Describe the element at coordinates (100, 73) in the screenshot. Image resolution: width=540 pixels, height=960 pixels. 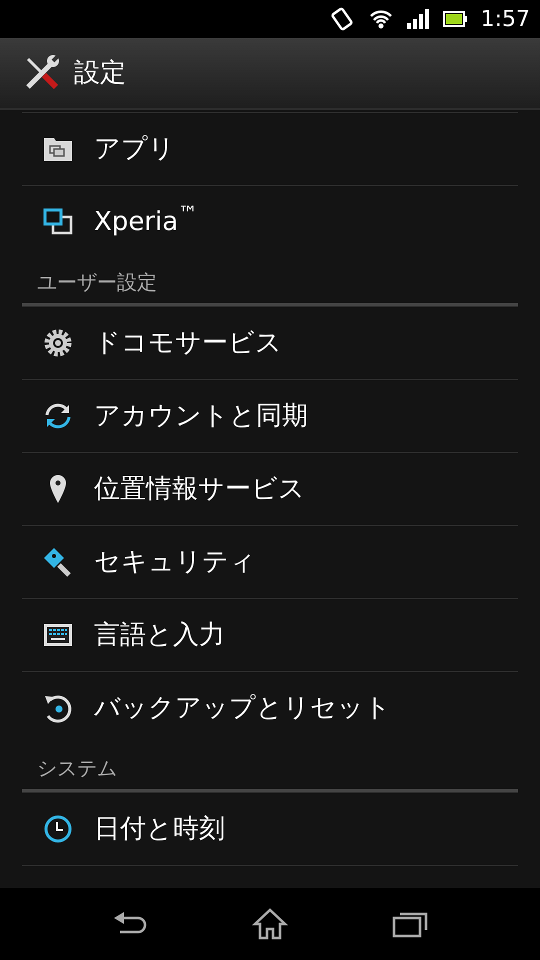
I see `action-bar-title: 設定` at that location.